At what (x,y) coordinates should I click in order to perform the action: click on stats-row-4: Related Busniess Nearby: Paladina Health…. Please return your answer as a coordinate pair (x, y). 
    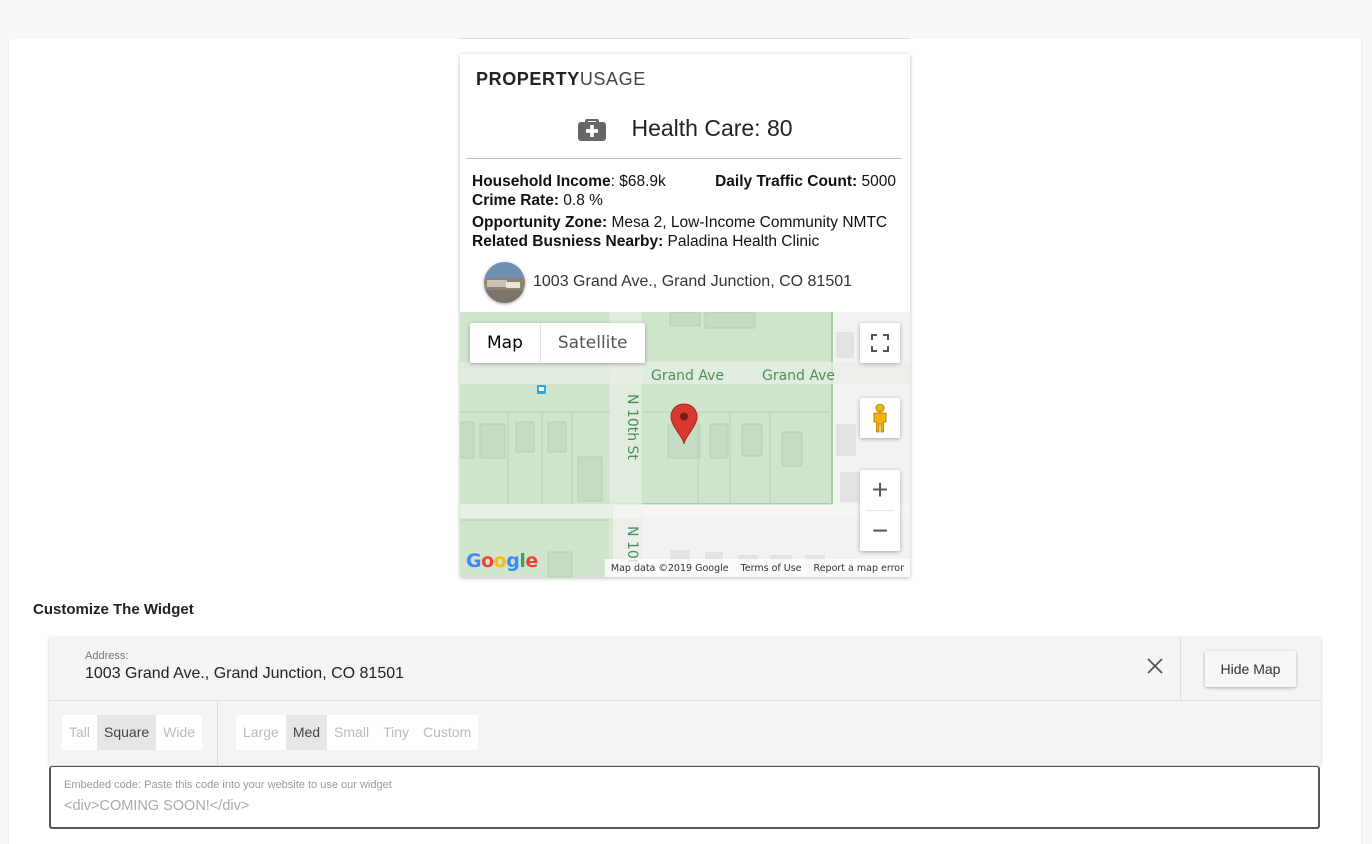
    Looking at the image, I should click on (687, 241).